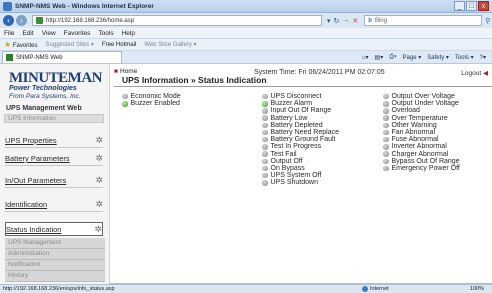  What do you see at coordinates (471, 6) in the screenshot?
I see `maximize-button: □` at bounding box center [471, 6].